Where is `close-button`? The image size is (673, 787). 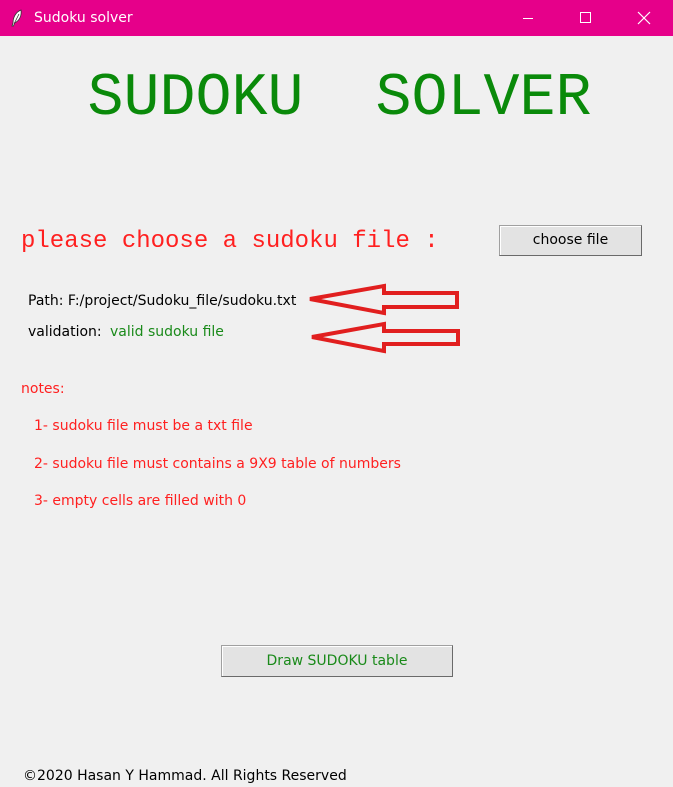
close-button is located at coordinates (644, 18).